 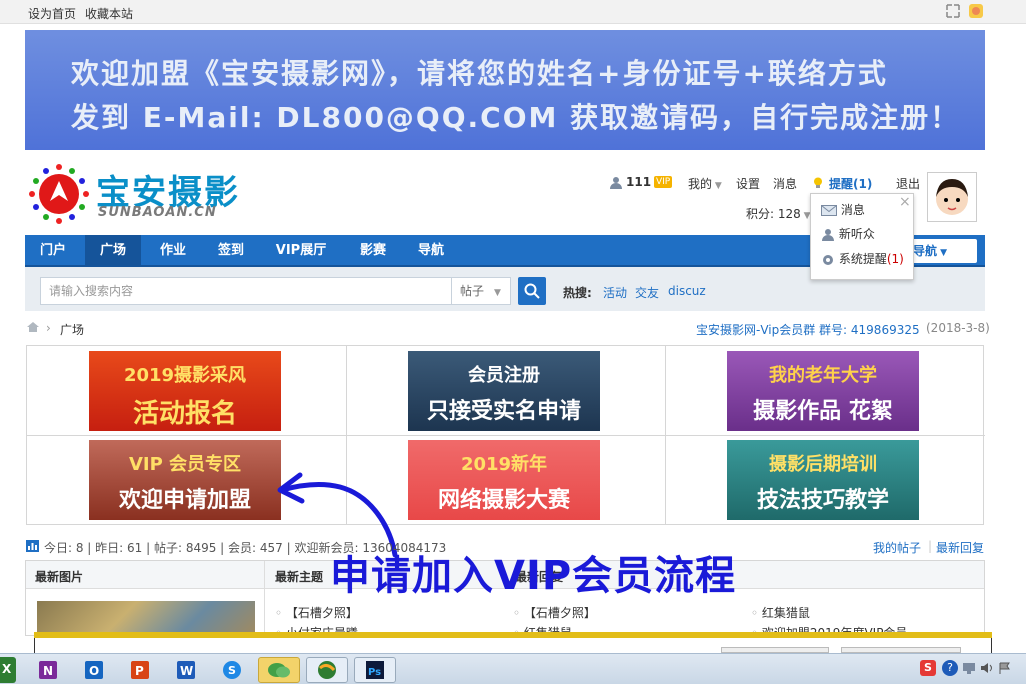 I want to click on person-icon, so click(x=828, y=235).